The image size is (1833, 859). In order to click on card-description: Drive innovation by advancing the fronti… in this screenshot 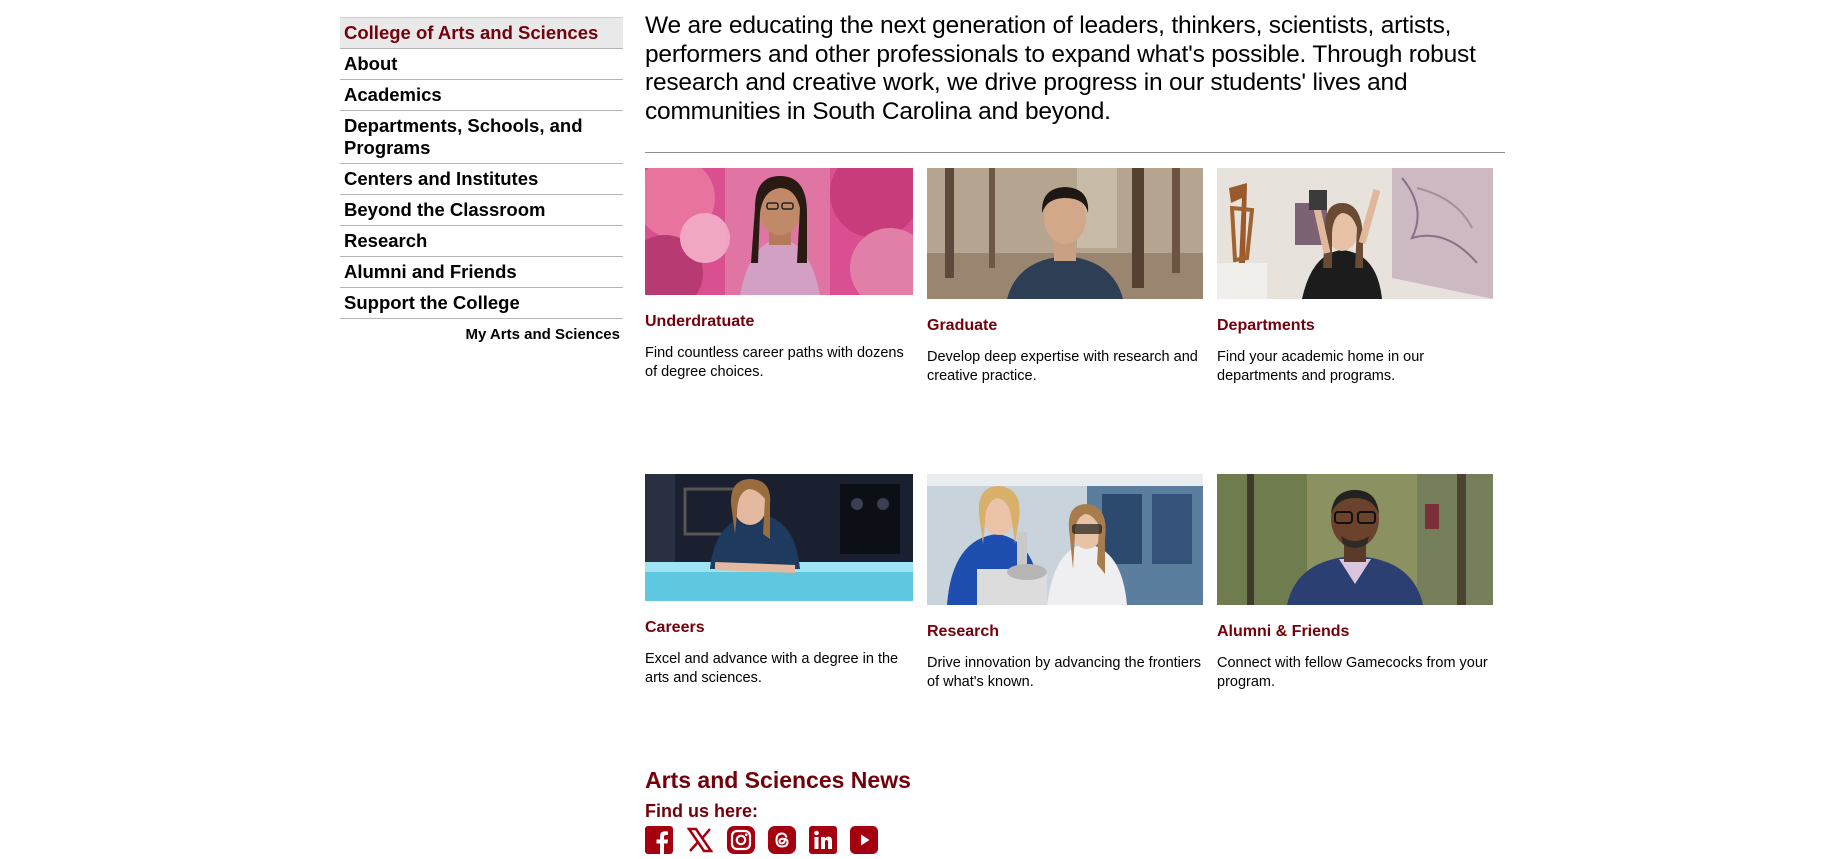, I will do `click(1064, 672)`.